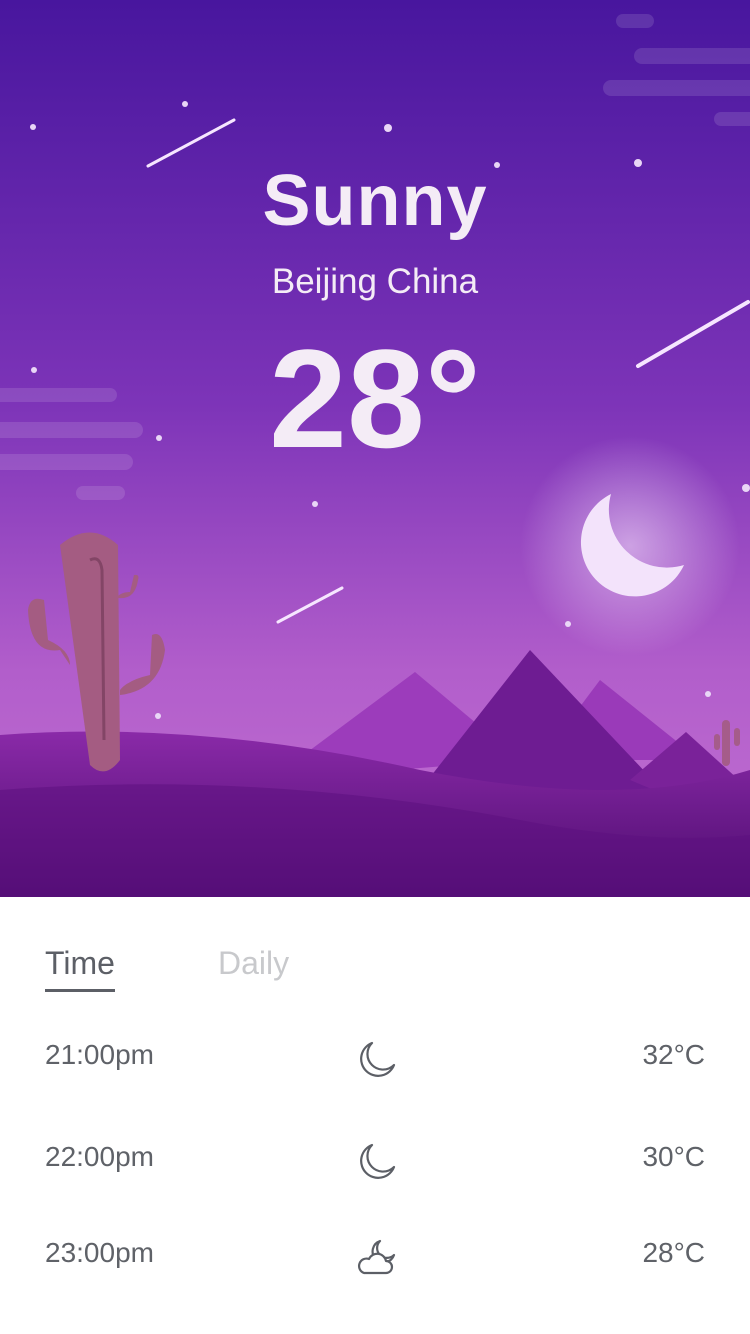 This screenshot has height=1334, width=750. I want to click on cloudy-night-icon, so click(376, 1257).